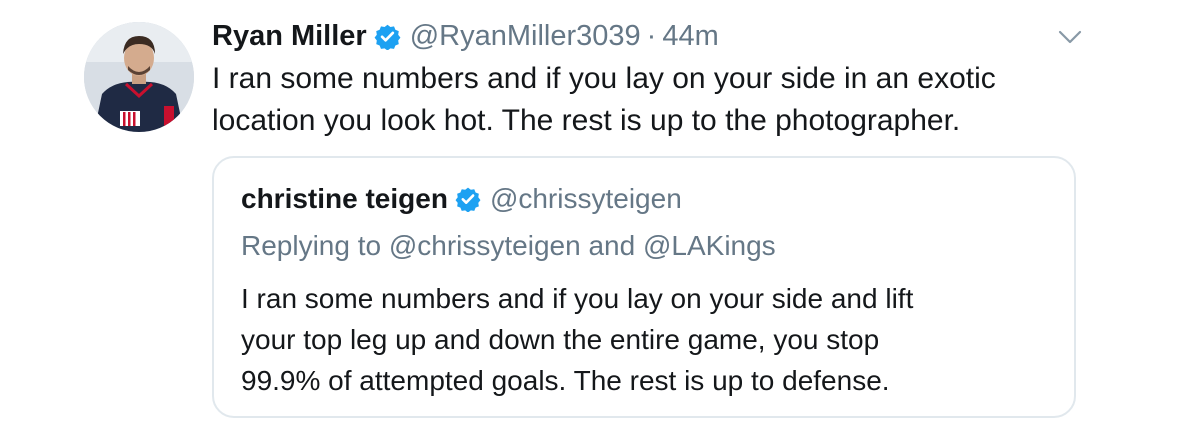 The image size is (1200, 428). What do you see at coordinates (690, 36) in the screenshot?
I see `timestamp: 44m` at bounding box center [690, 36].